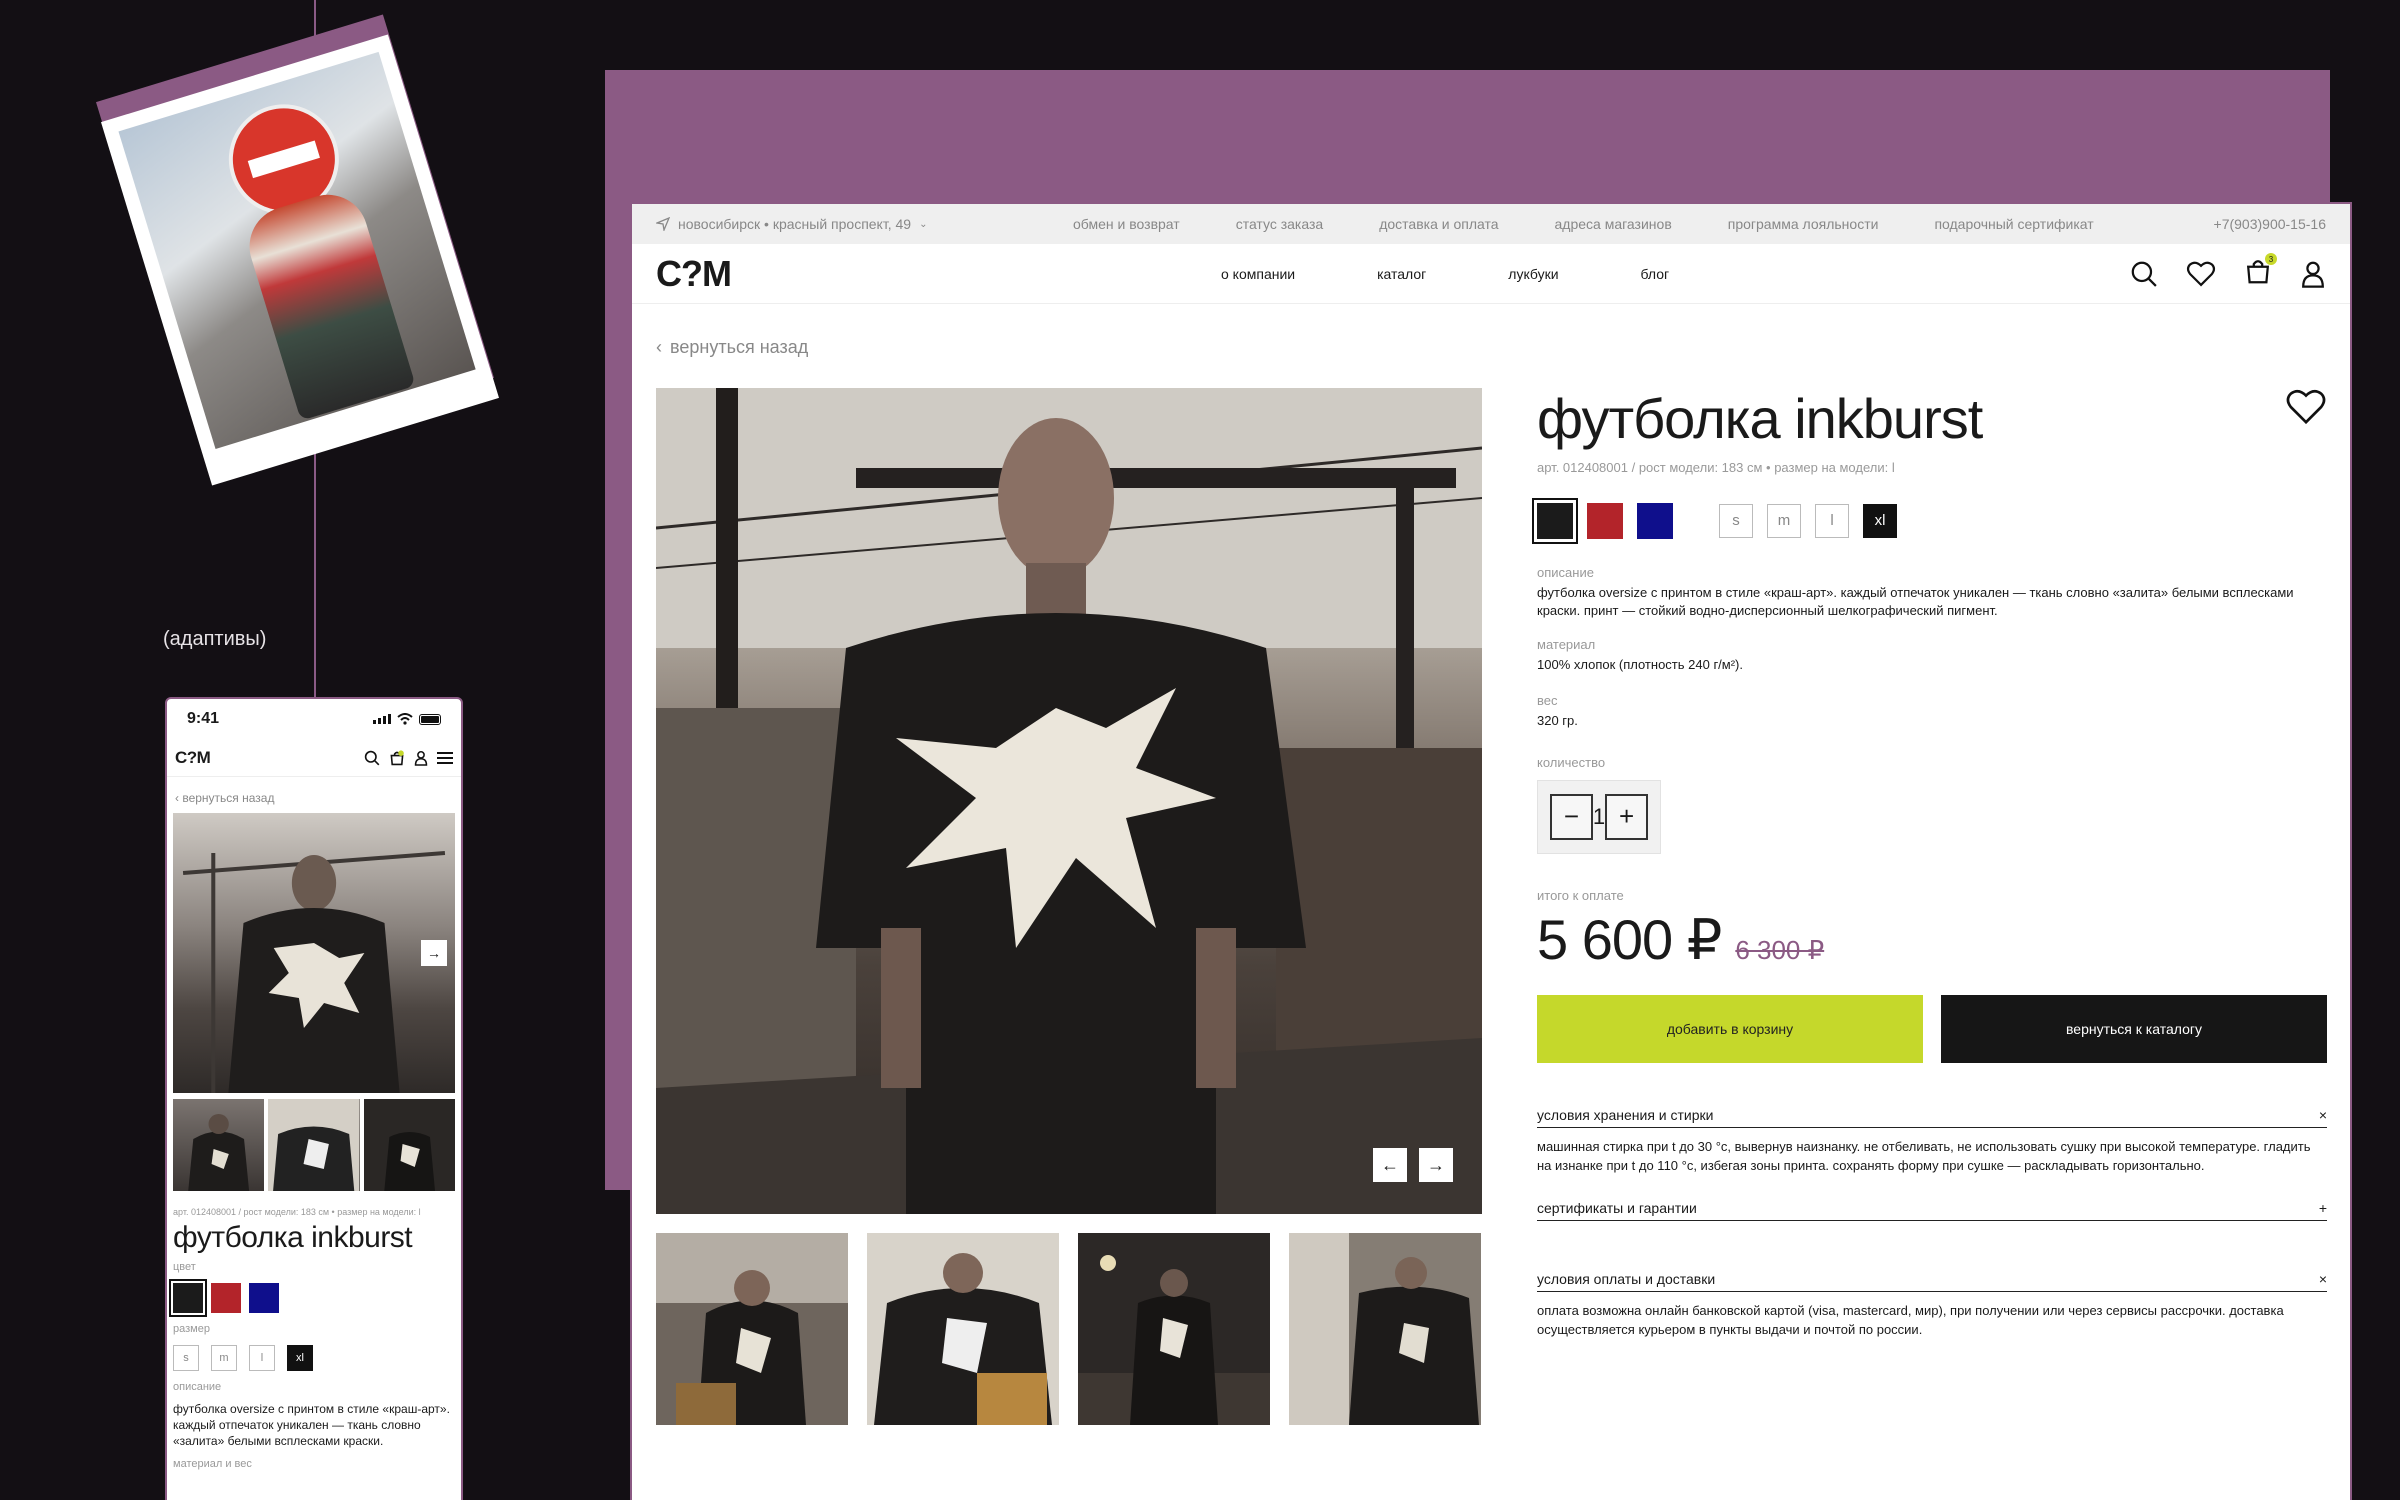  I want to click on favorite-heart-icon, so click(2306, 407).